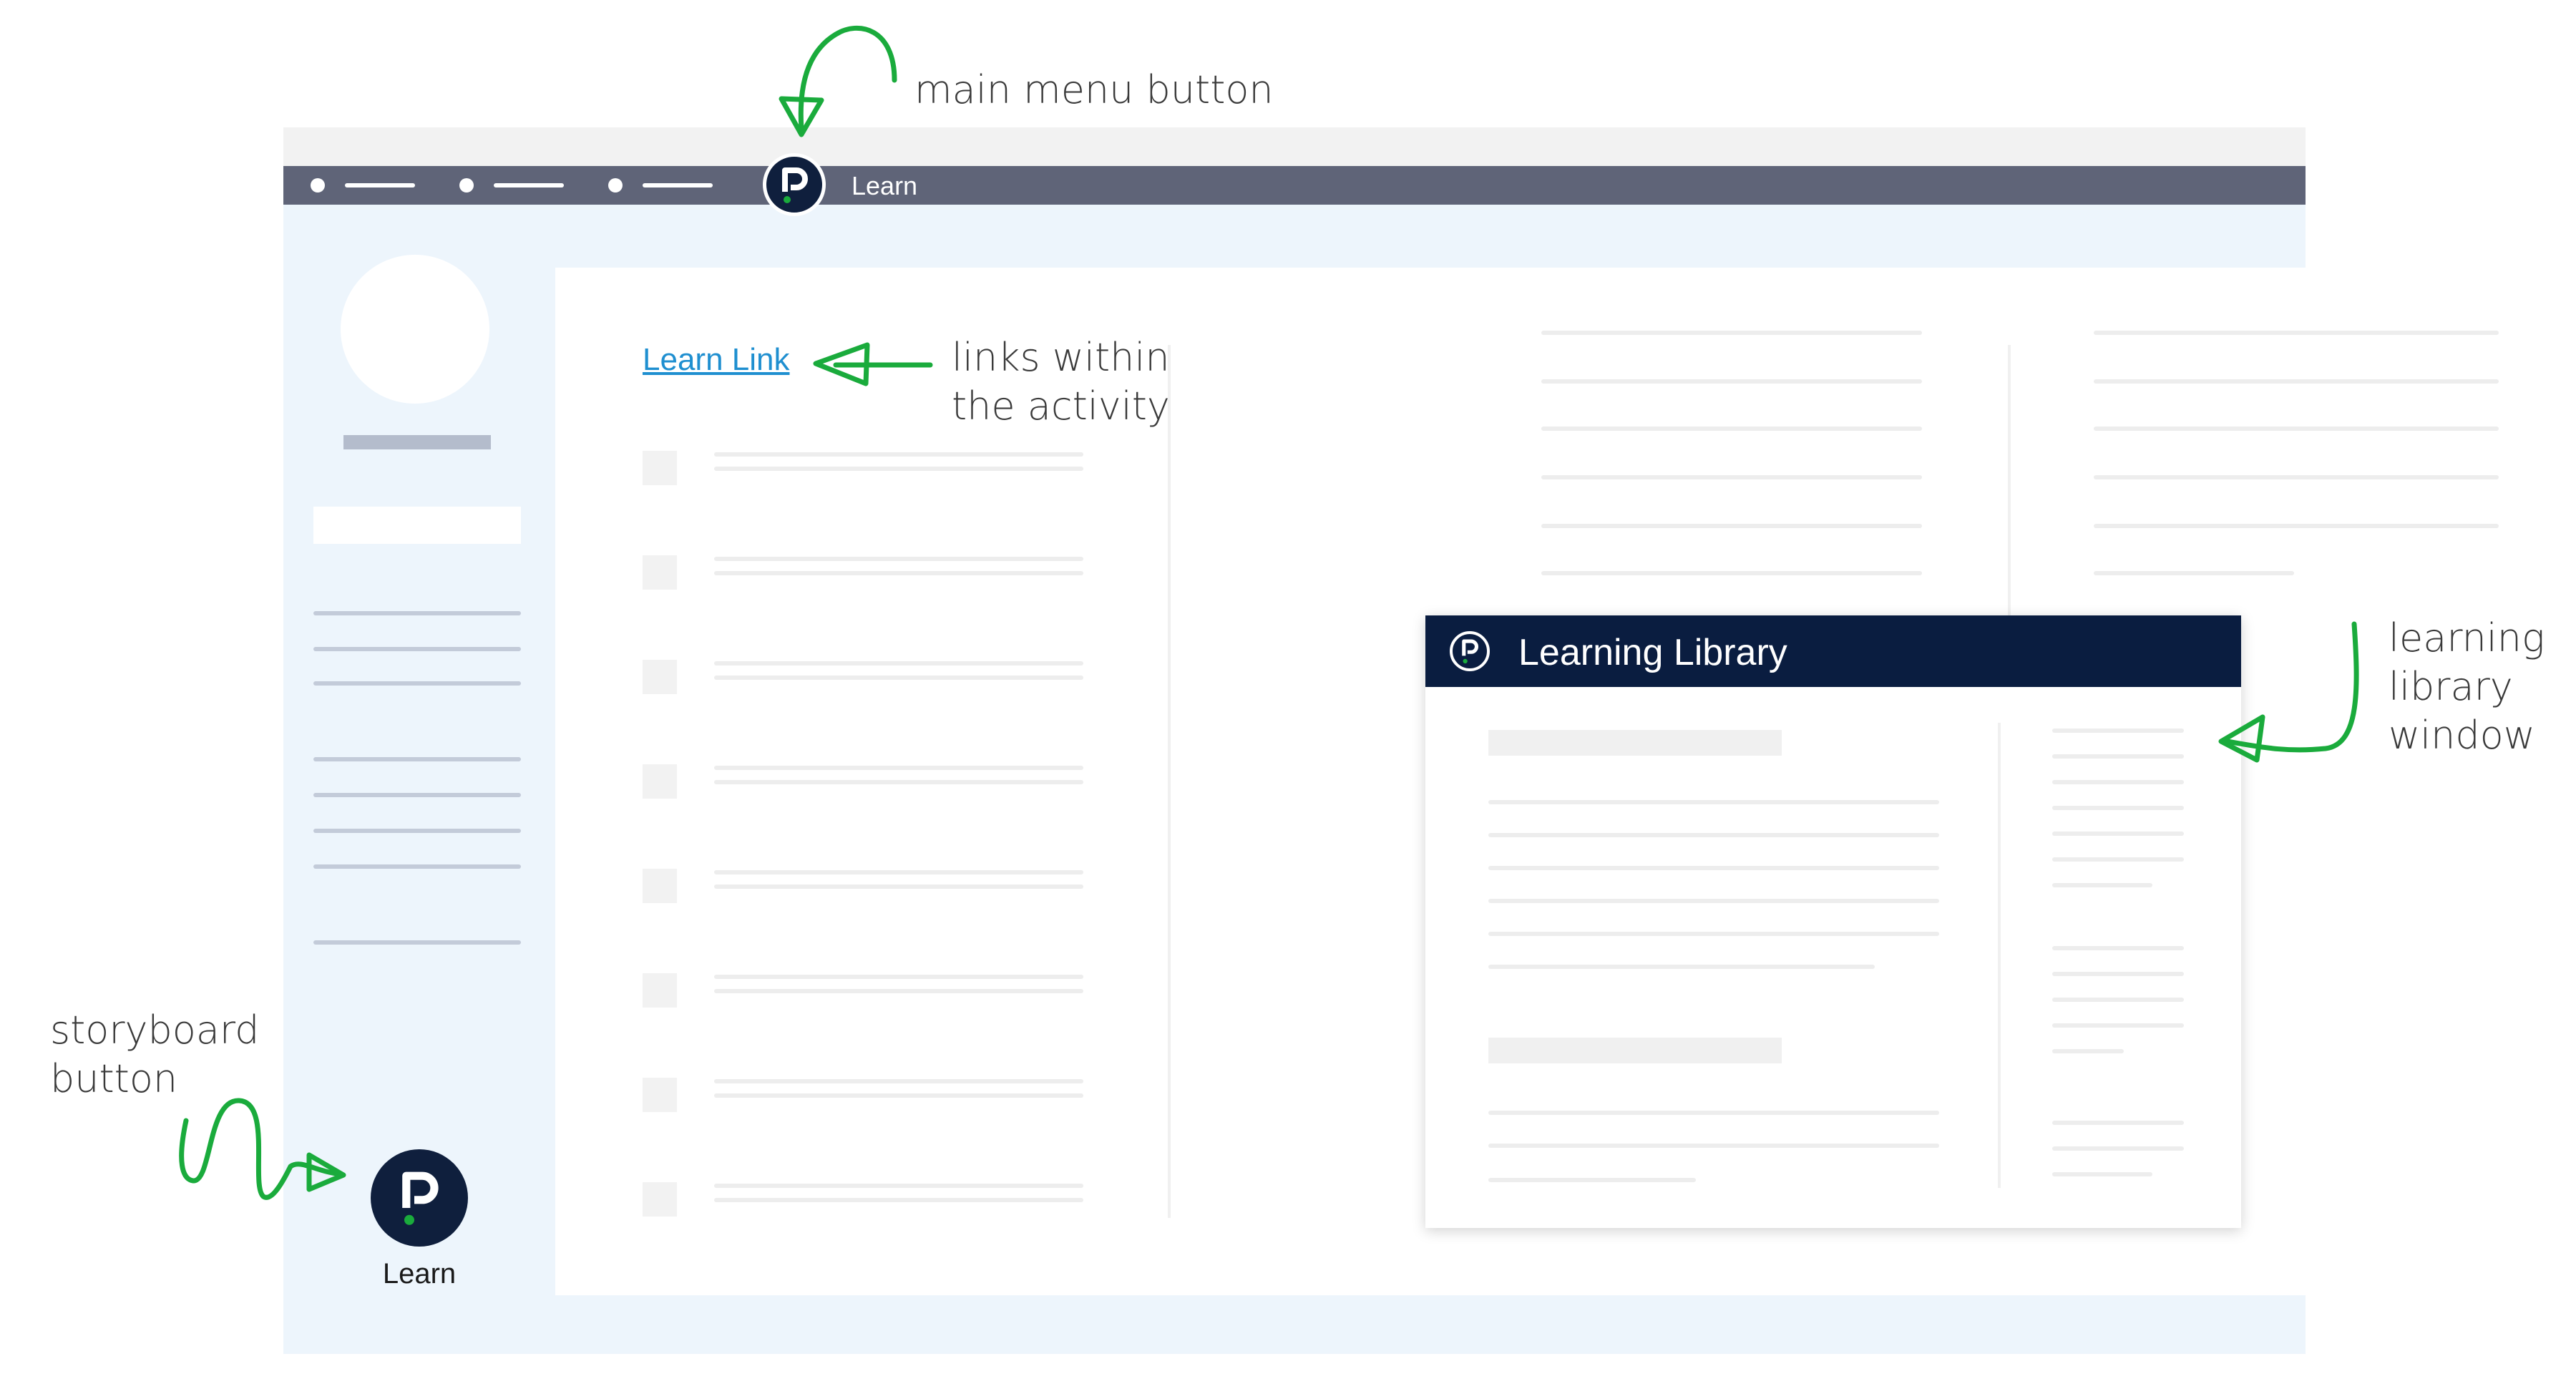 The width and height of the screenshot is (2576, 1394). What do you see at coordinates (415, 329) in the screenshot?
I see `avatar` at bounding box center [415, 329].